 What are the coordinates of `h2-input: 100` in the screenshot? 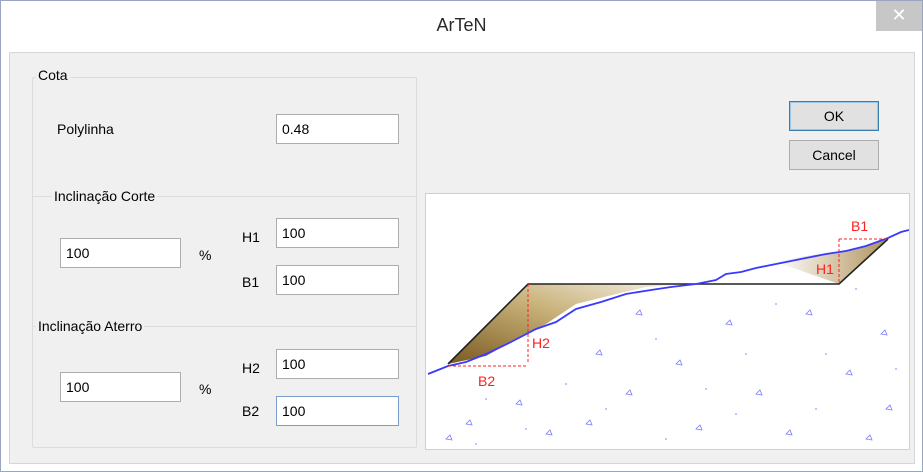 It's located at (337, 364).